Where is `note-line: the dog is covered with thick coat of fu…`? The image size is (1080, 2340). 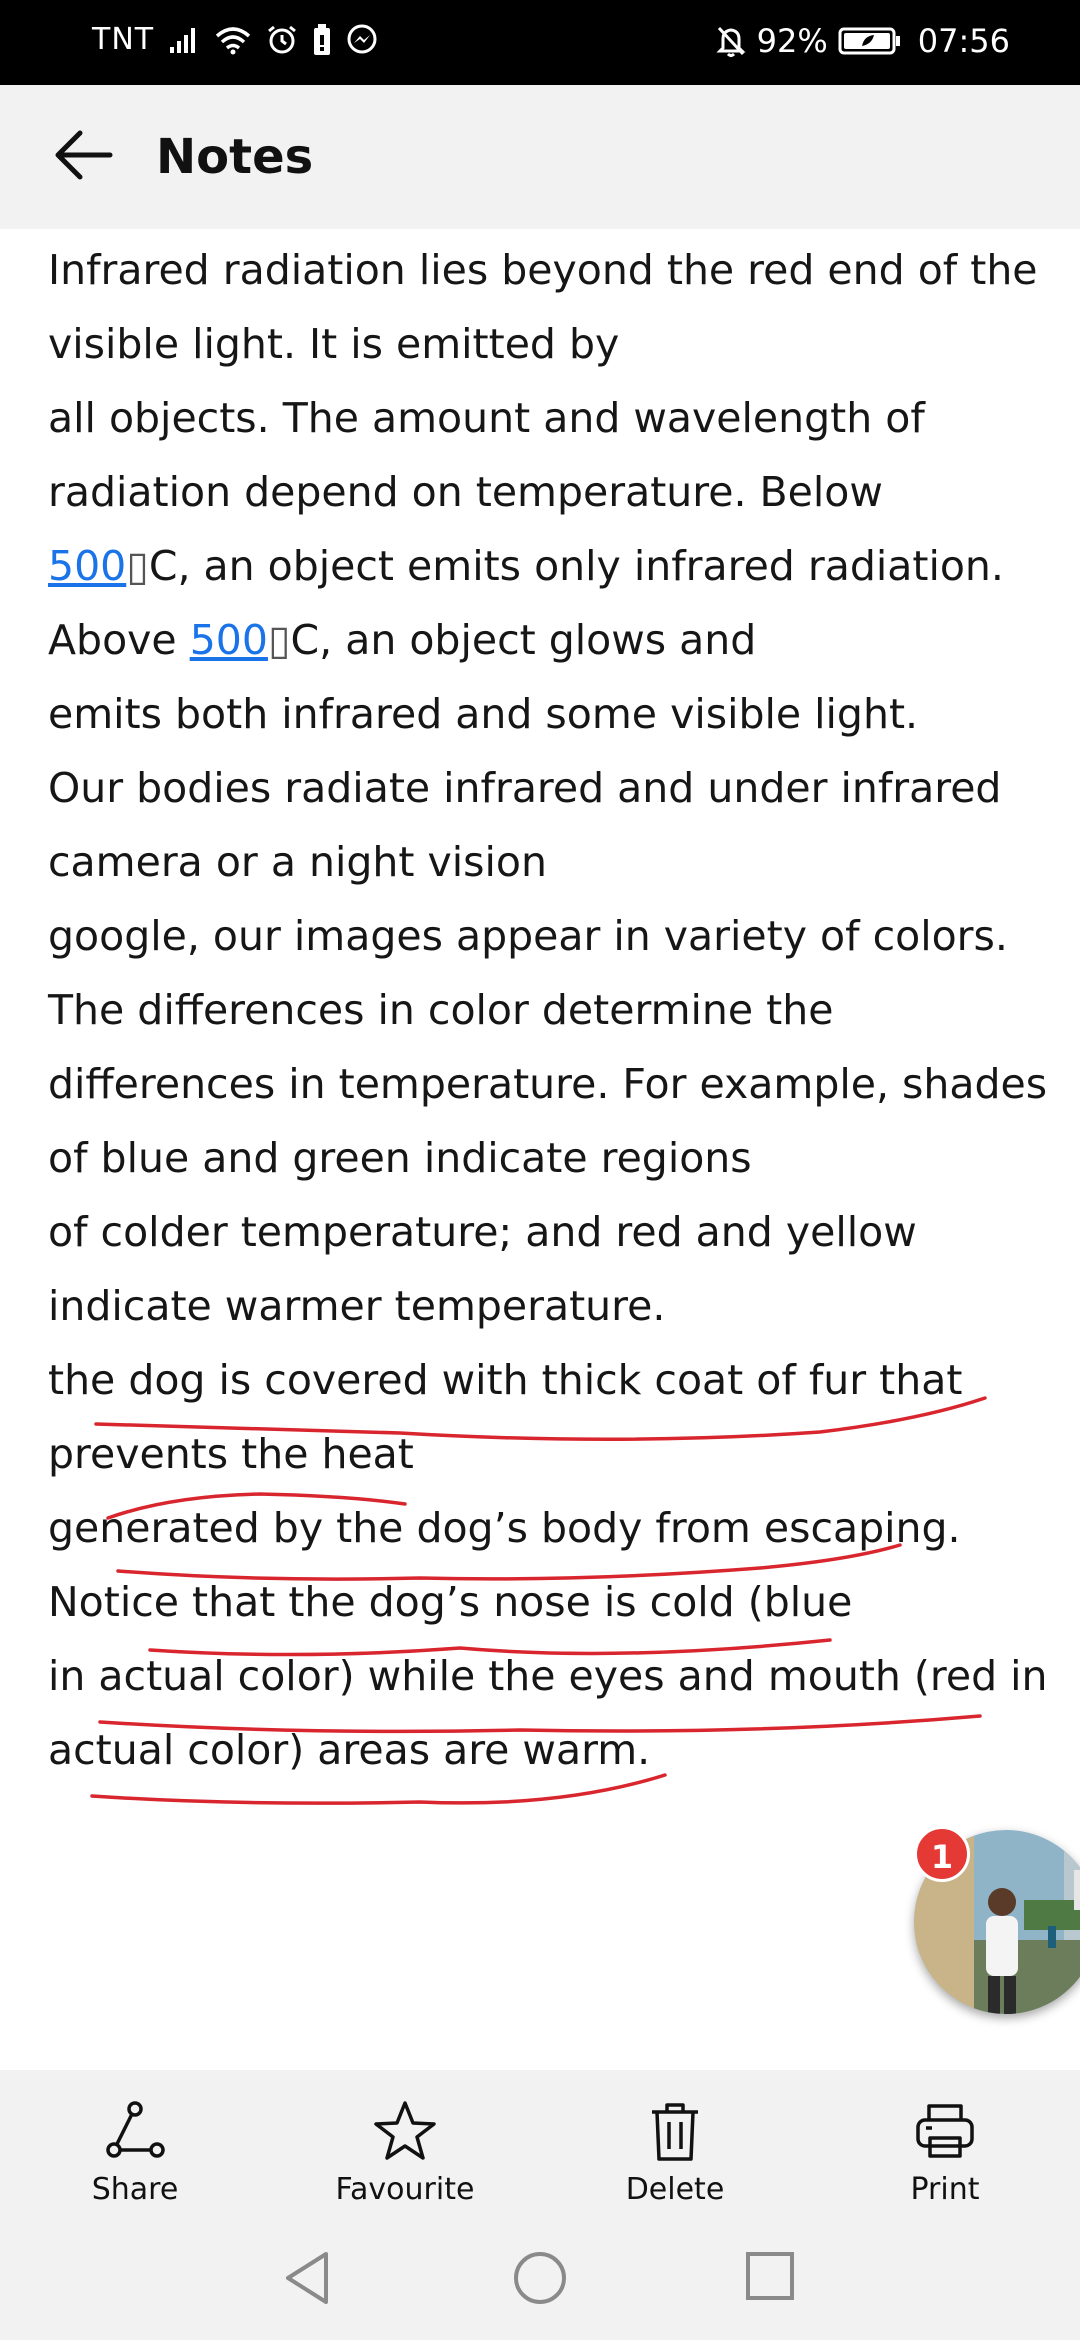 note-line: the dog is covered with thick coat of fu… is located at coordinates (548, 1380).